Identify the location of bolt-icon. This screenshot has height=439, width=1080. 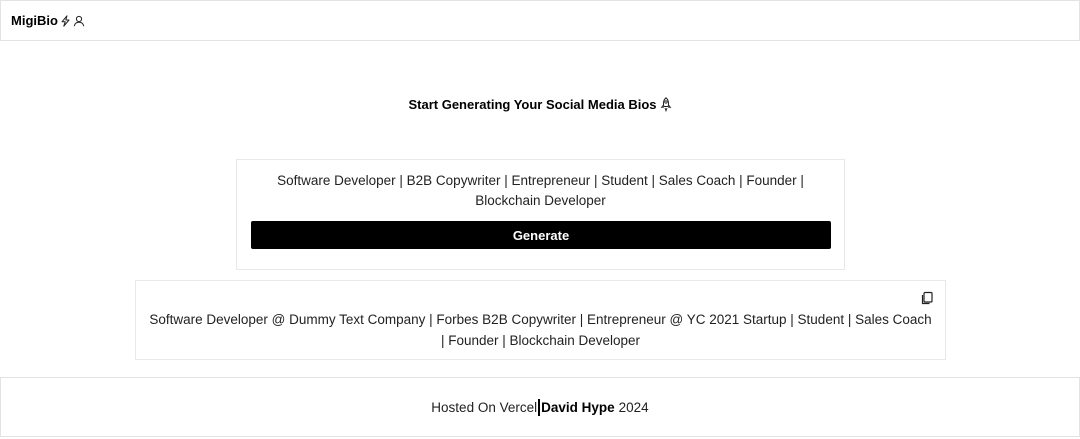
(65, 20).